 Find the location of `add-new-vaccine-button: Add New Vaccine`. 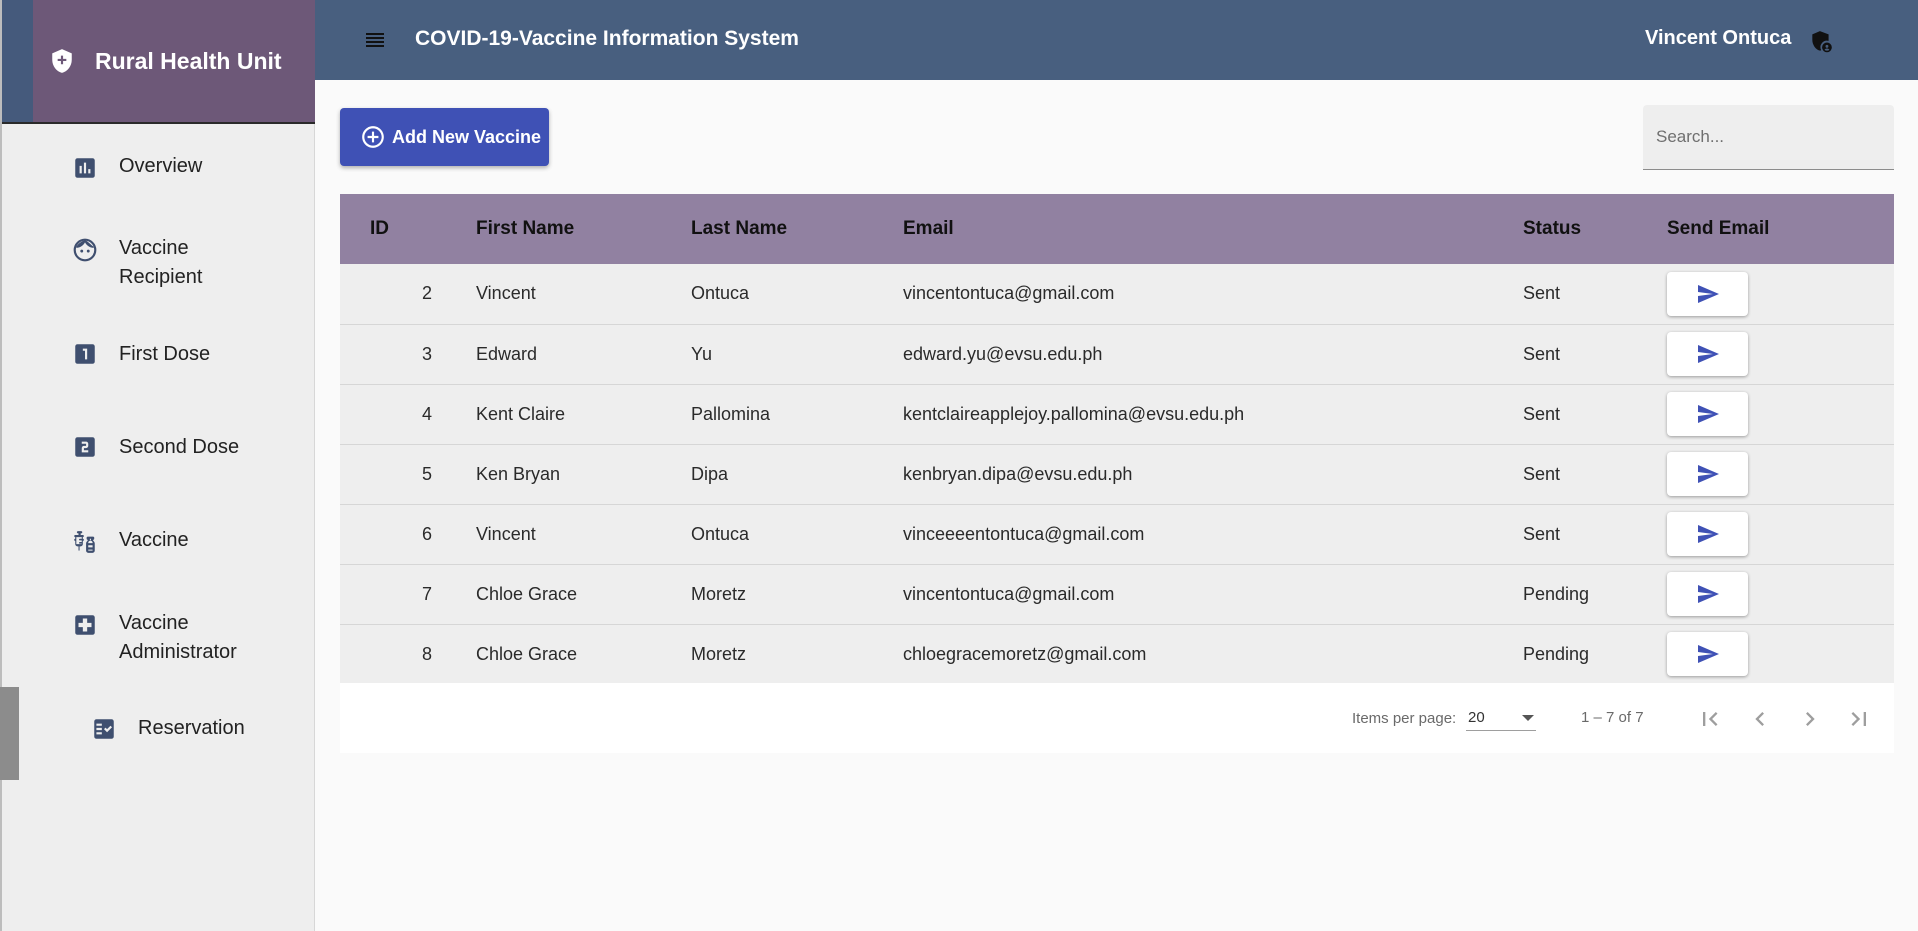

add-new-vaccine-button: Add New Vaccine is located at coordinates (444, 137).